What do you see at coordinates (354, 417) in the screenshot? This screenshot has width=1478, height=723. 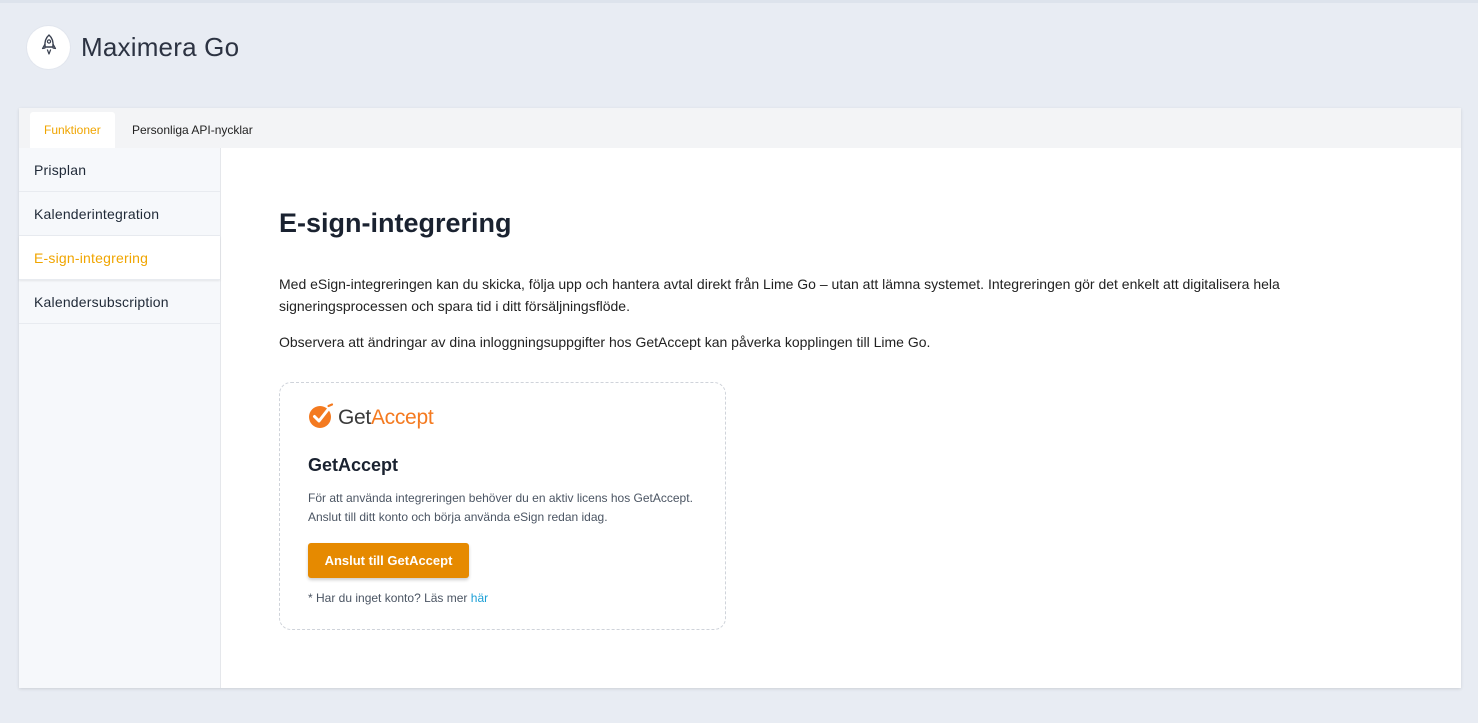 I see `logo-text-get: Get` at bounding box center [354, 417].